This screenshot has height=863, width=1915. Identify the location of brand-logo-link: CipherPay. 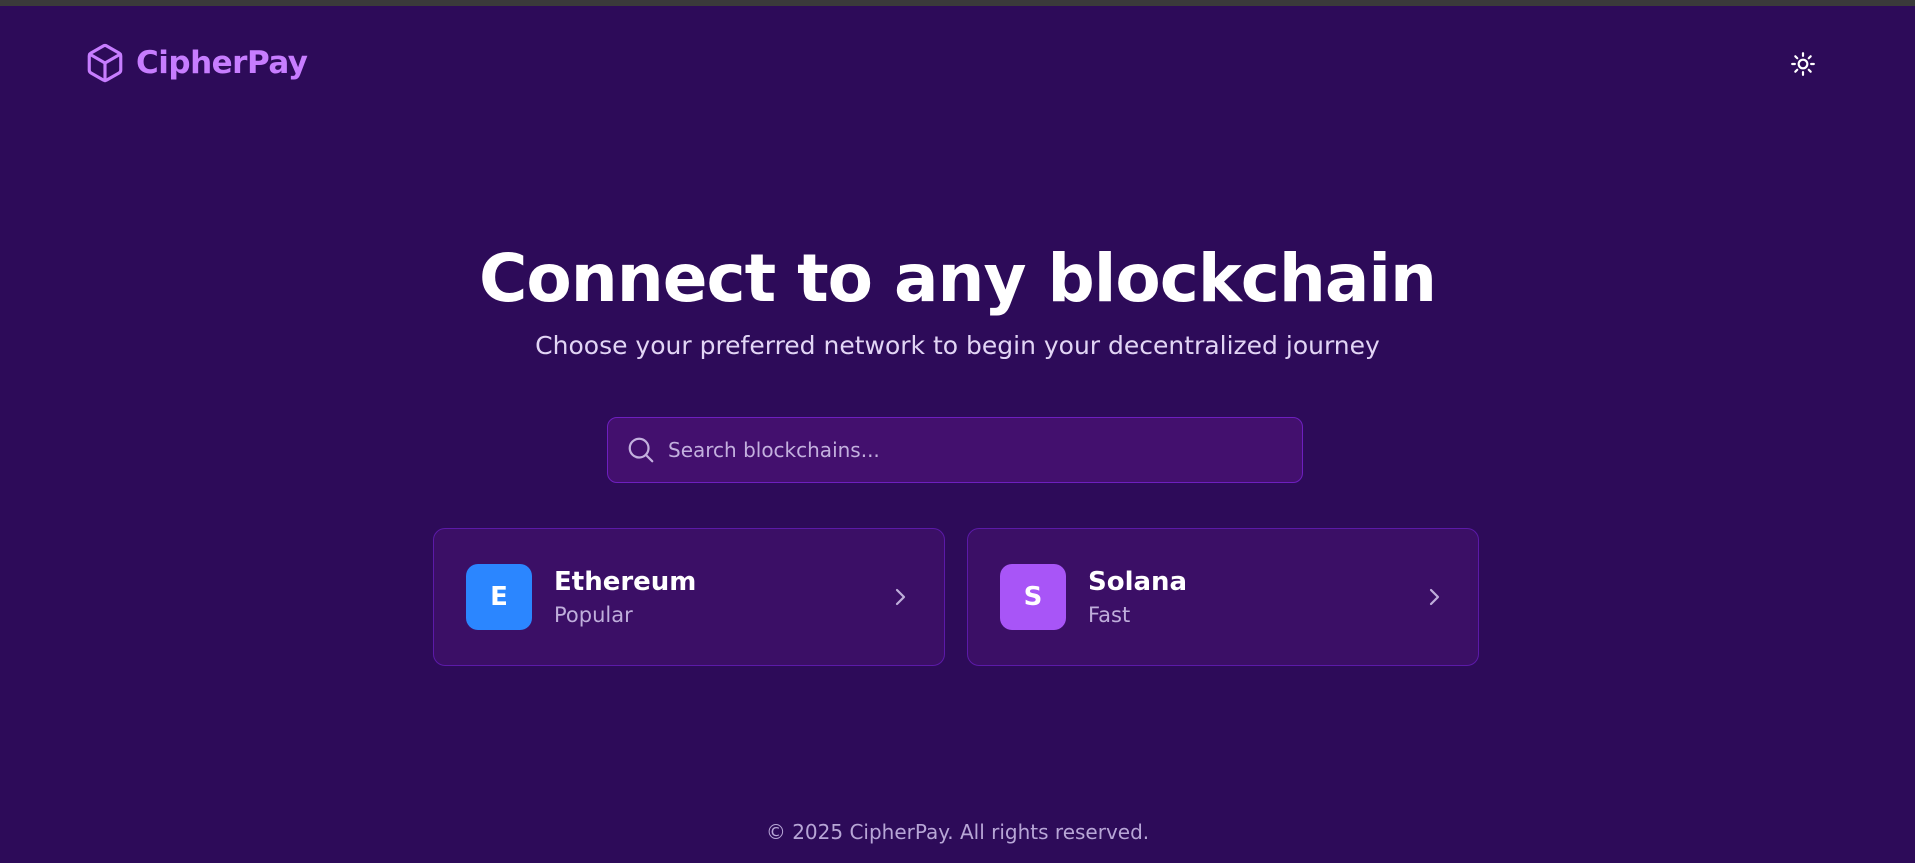
(196, 63).